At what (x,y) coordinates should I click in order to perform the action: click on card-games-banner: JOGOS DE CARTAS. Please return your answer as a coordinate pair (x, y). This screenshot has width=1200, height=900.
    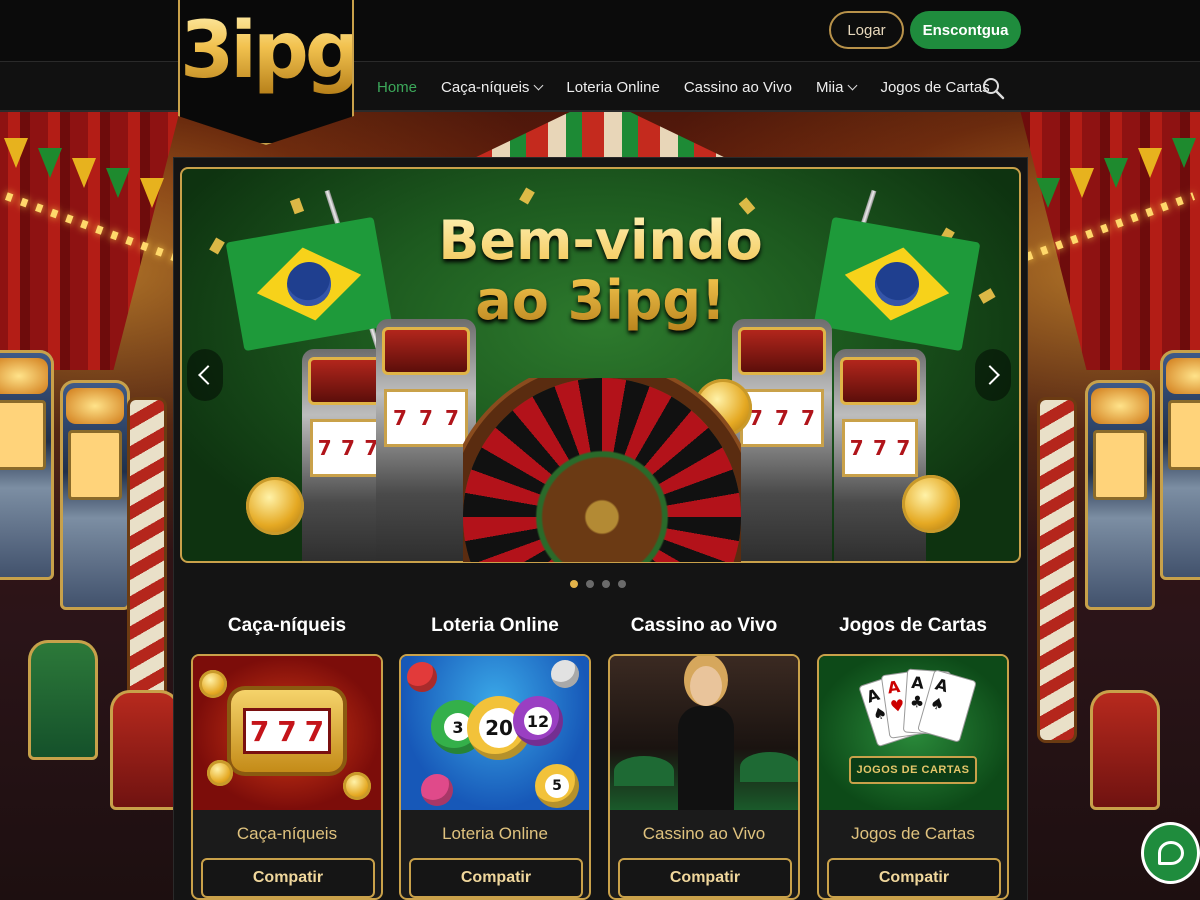
    Looking at the image, I should click on (913, 770).